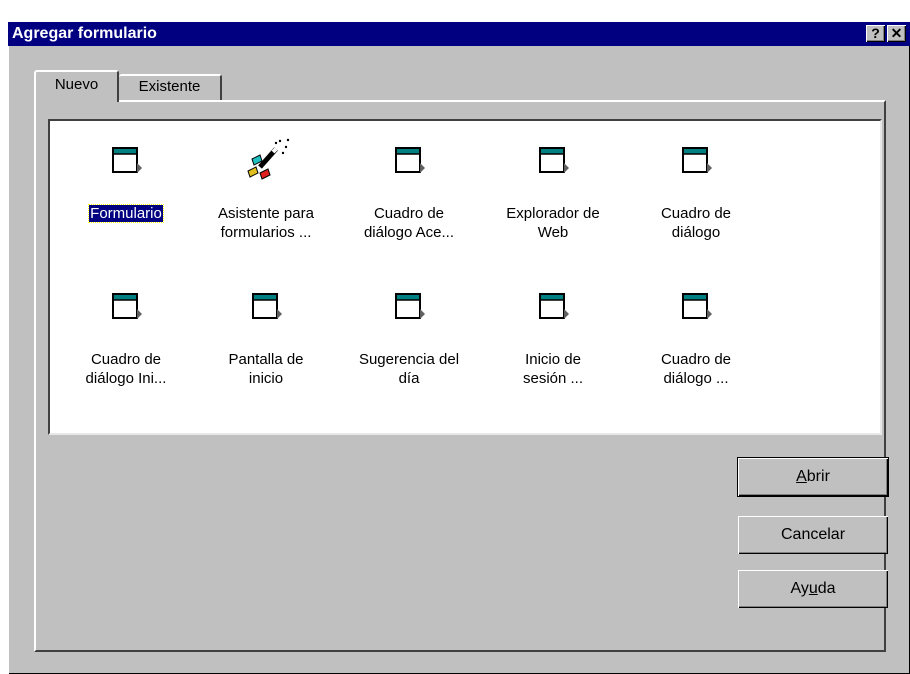  I want to click on open-label-rest: brir, so click(818, 476).